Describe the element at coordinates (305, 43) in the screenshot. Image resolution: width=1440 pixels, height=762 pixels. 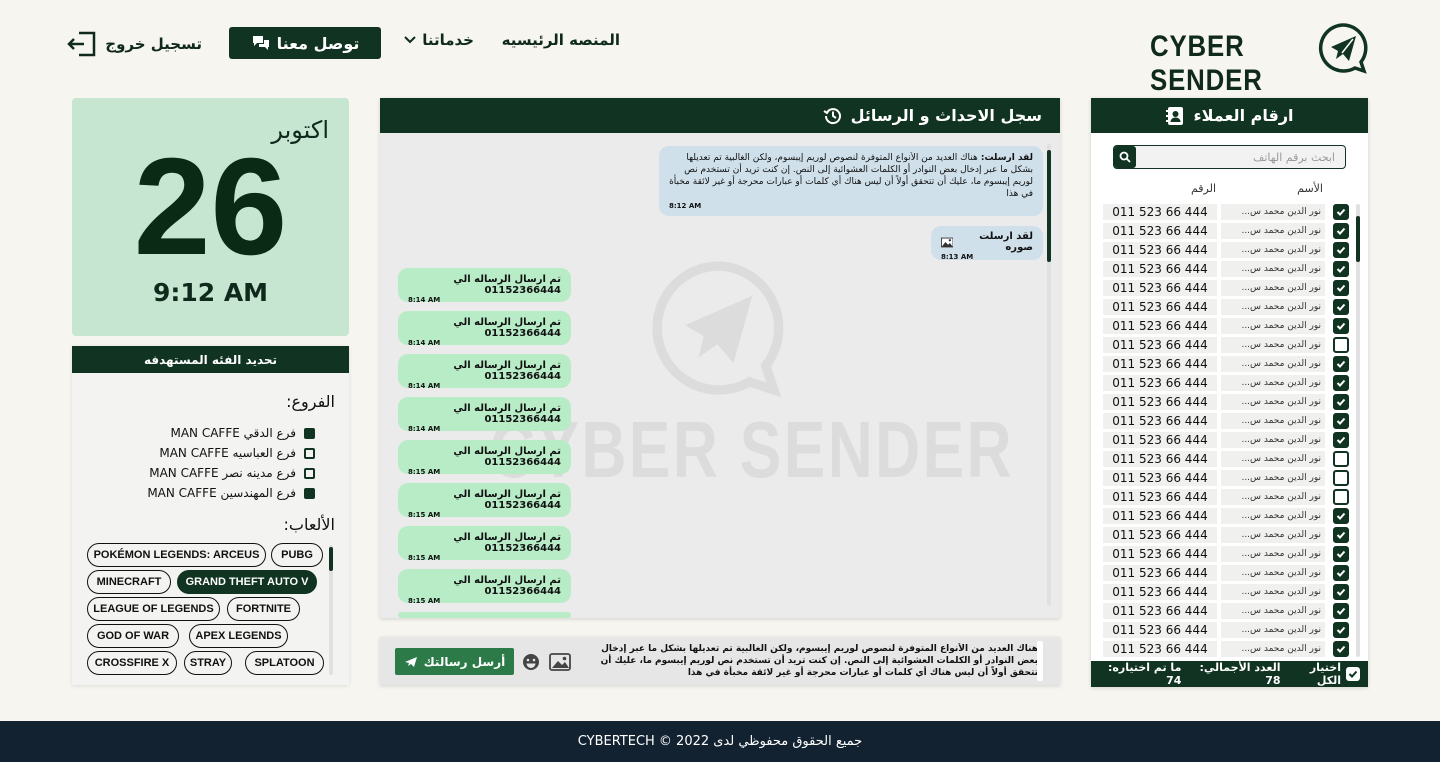
I see `contact-button: توصل معنا` at that location.